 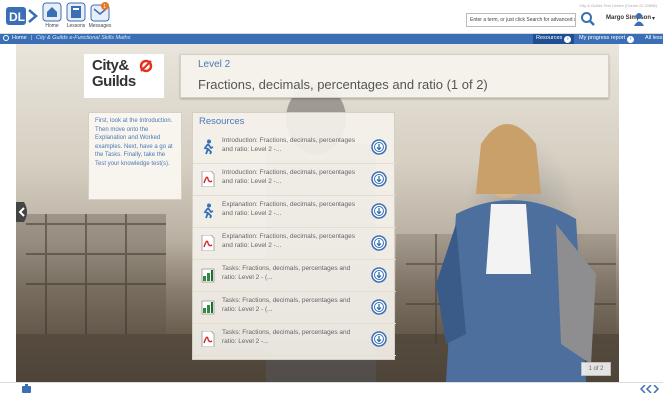 What do you see at coordinates (100, 12) in the screenshot?
I see `messages-icon: 1` at bounding box center [100, 12].